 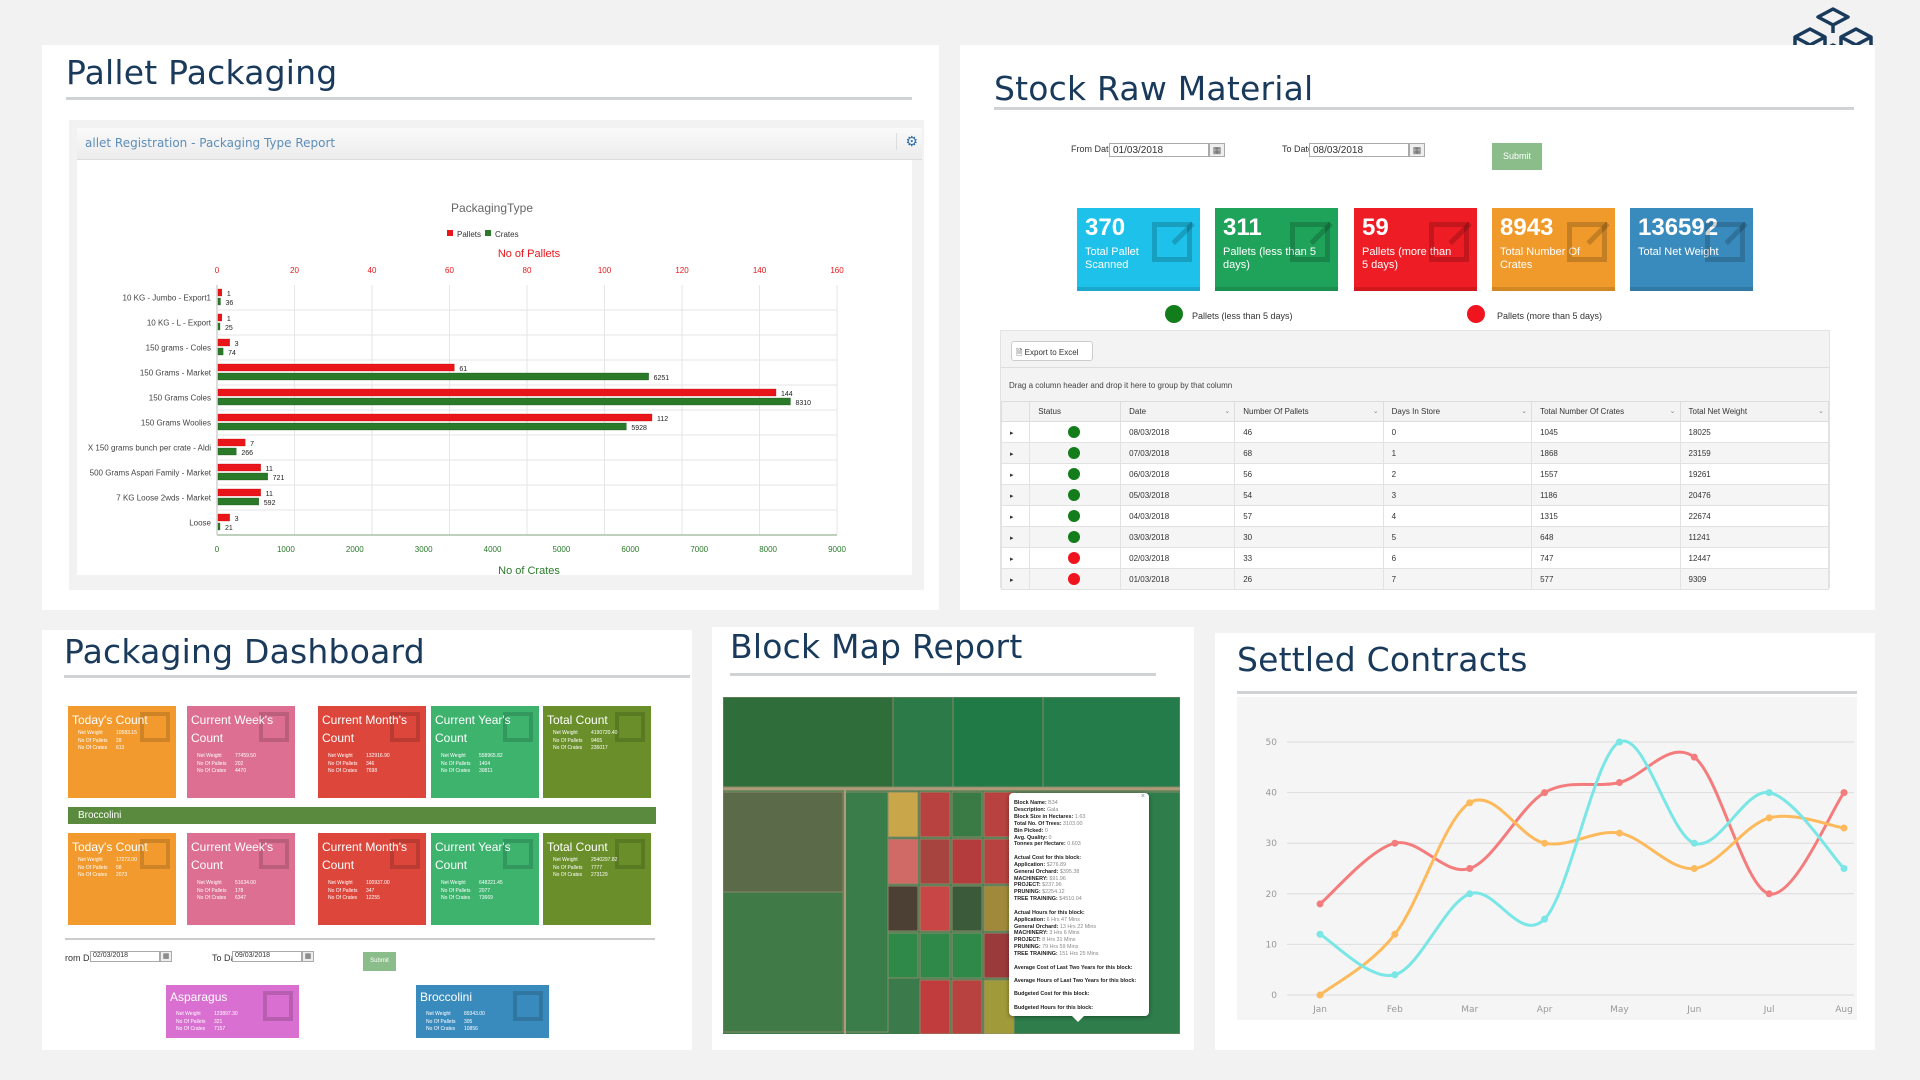 I want to click on popup-value: $91.96, so click(x=1057, y=878).